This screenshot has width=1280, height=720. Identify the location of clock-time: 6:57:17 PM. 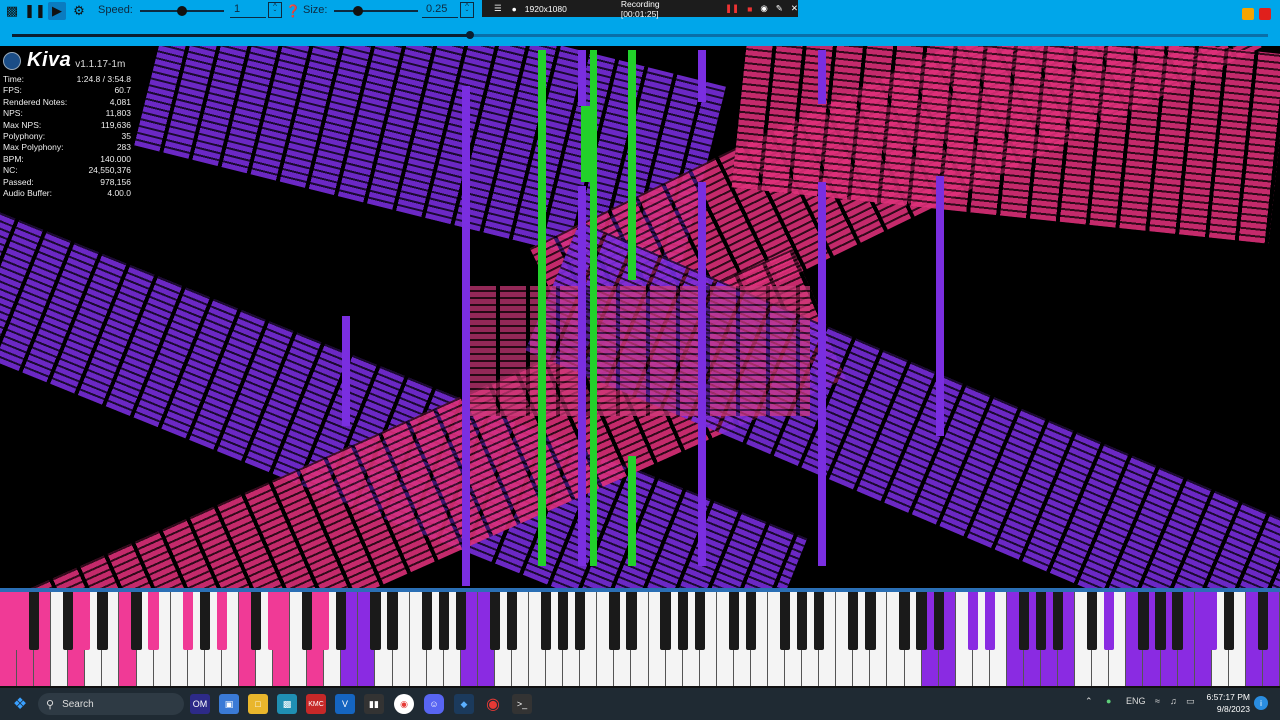
(1228, 697).